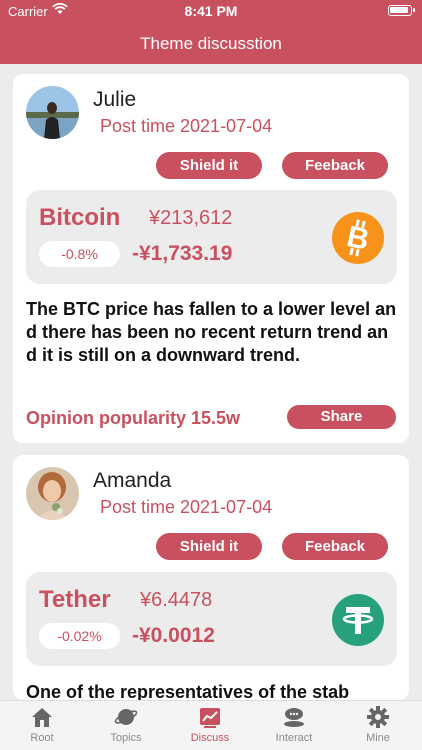 Image resolution: width=422 pixels, height=750 pixels. I want to click on tab-discuss: Discuss, so click(210, 725).